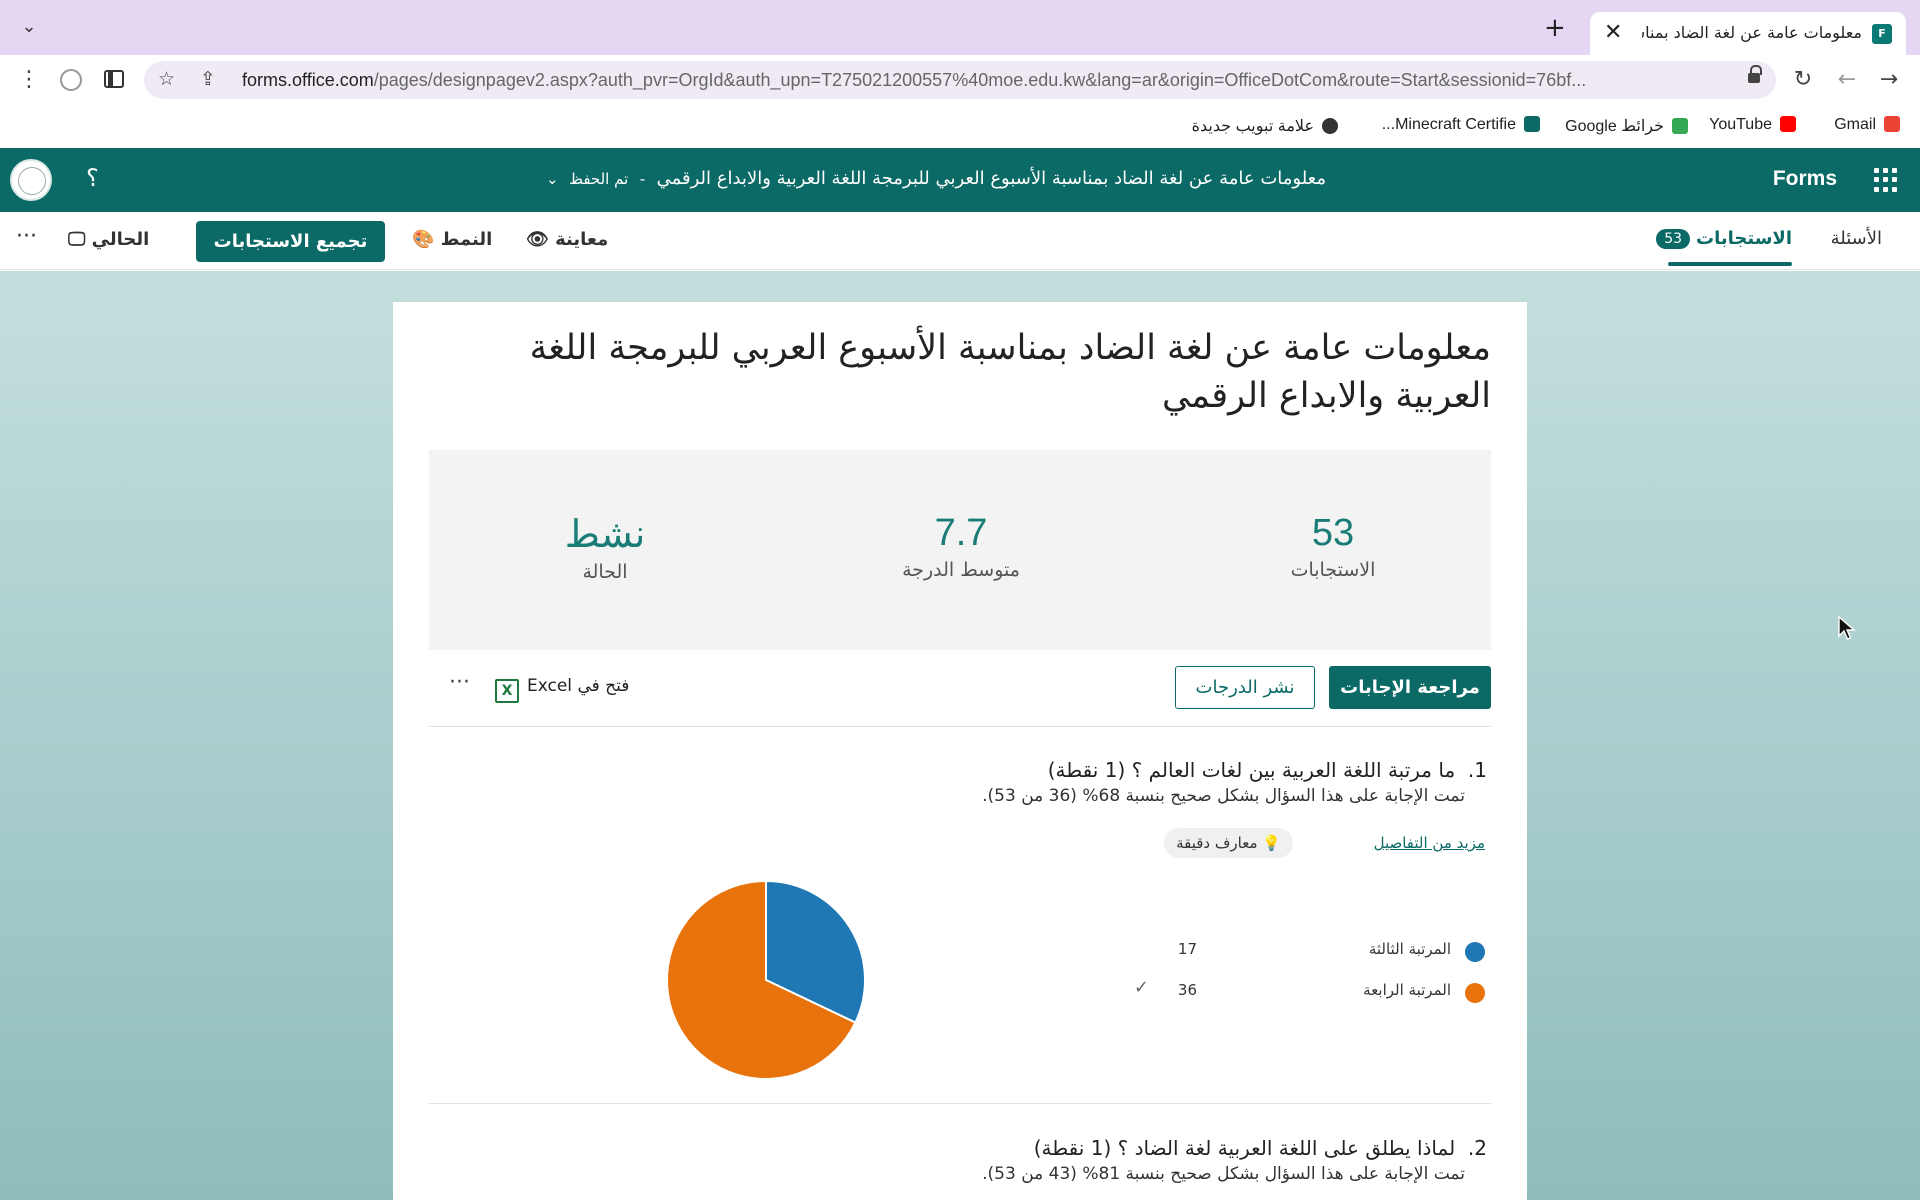  What do you see at coordinates (1532, 124) in the screenshot?
I see `forms-icon` at bounding box center [1532, 124].